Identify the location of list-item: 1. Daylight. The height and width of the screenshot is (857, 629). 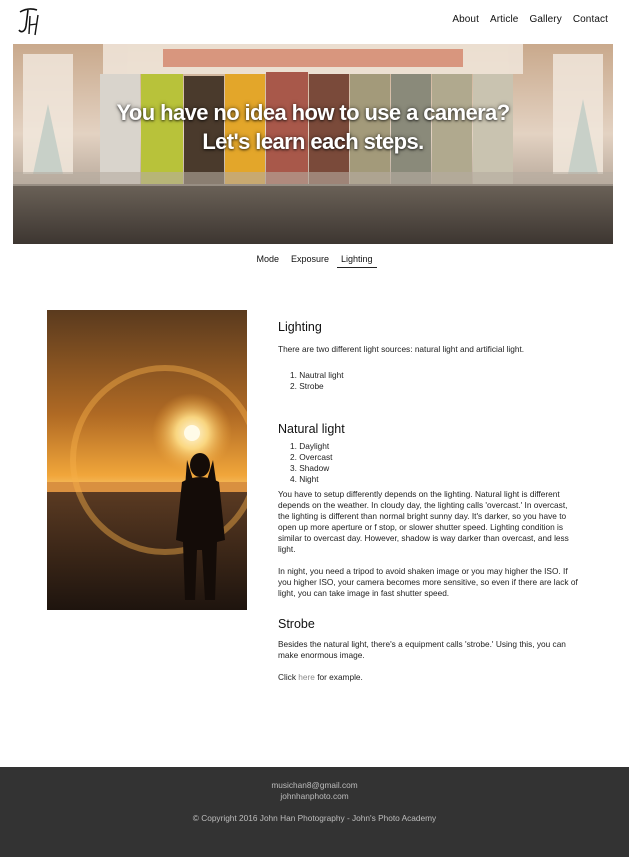
(310, 446).